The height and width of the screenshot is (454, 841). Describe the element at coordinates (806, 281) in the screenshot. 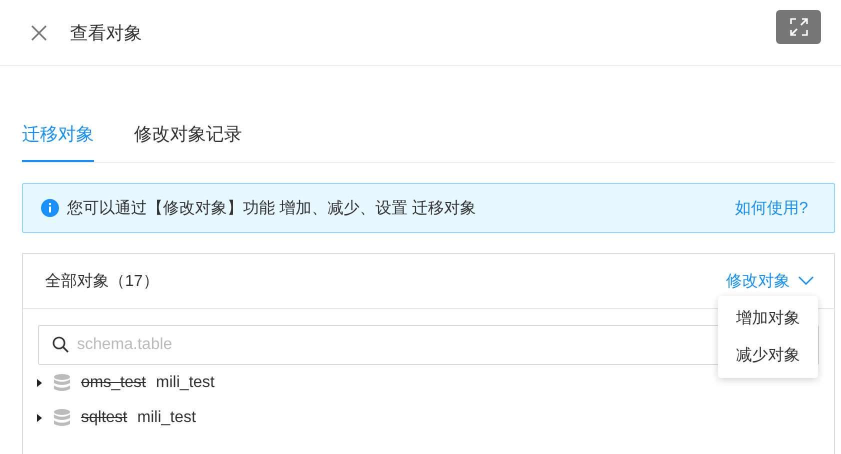

I see `chevron-down-icon` at that location.